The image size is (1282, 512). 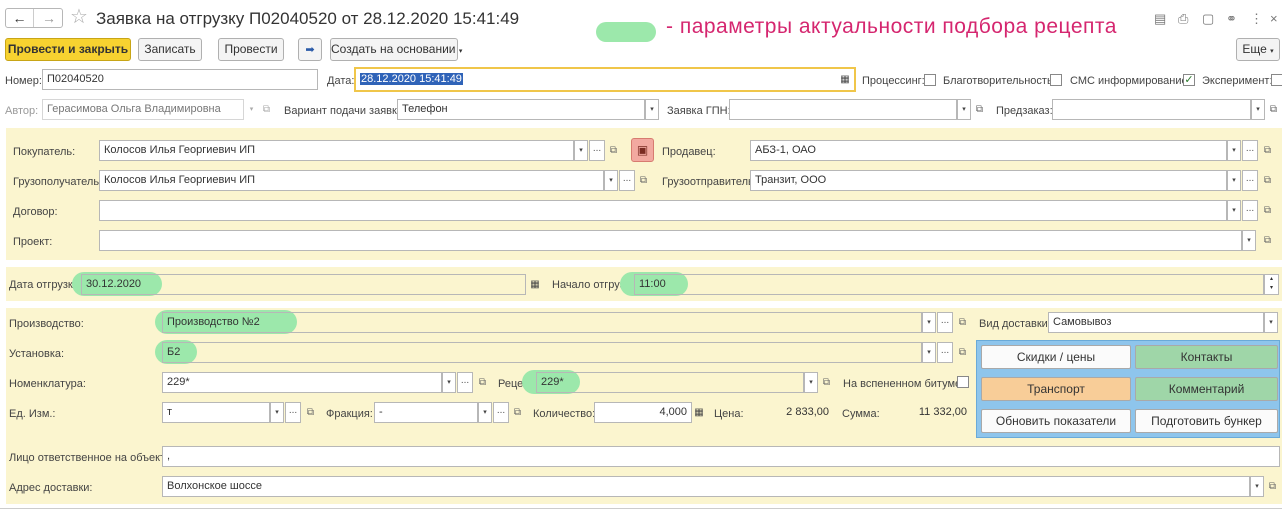 I want to click on contract-field, so click(x=663, y=210).